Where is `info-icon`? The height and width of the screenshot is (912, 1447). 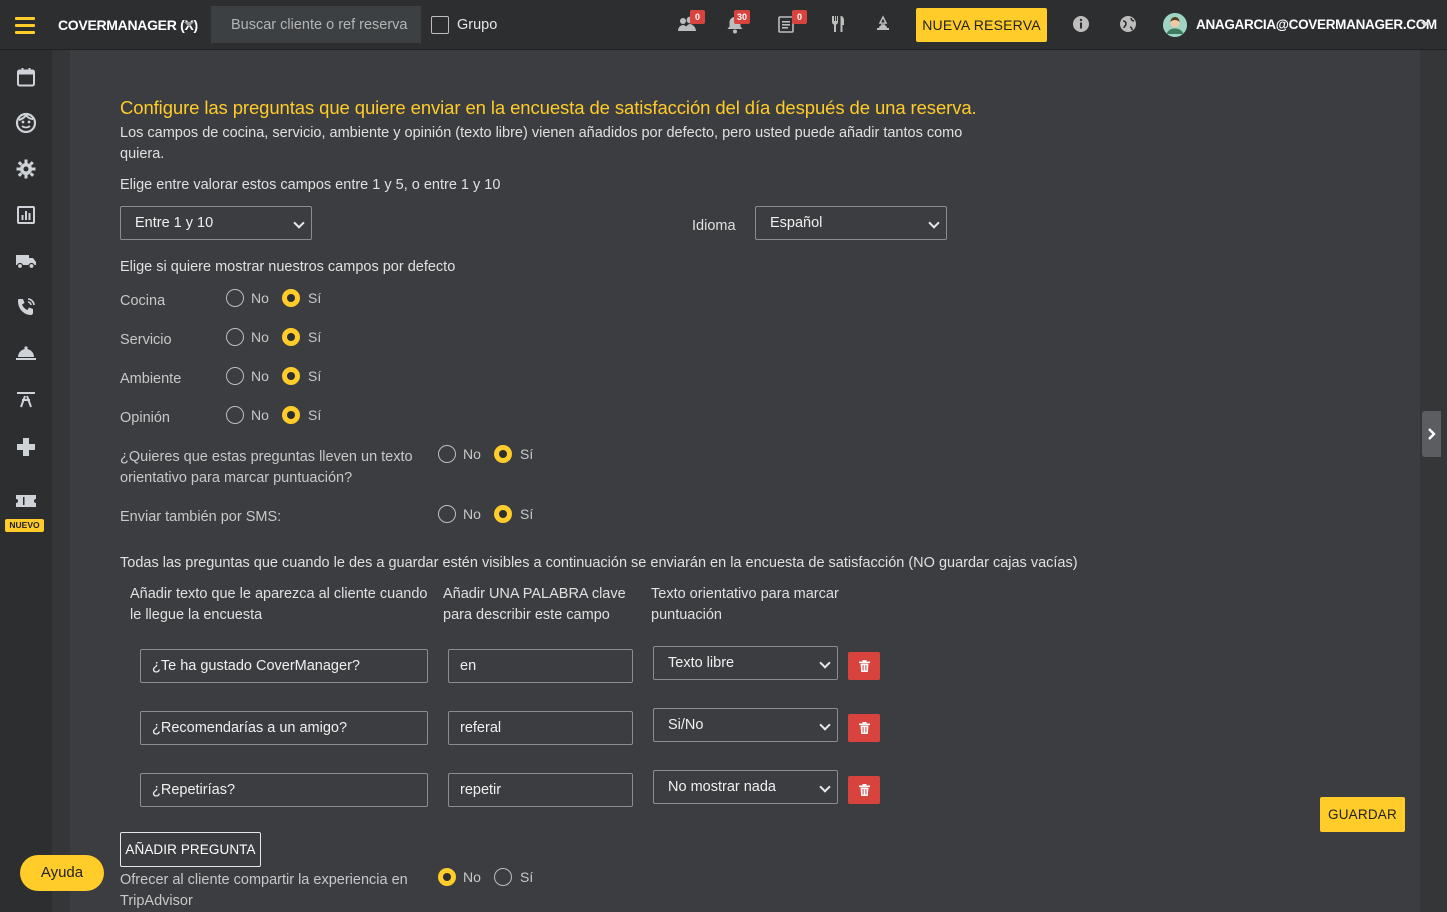 info-icon is located at coordinates (1081, 24).